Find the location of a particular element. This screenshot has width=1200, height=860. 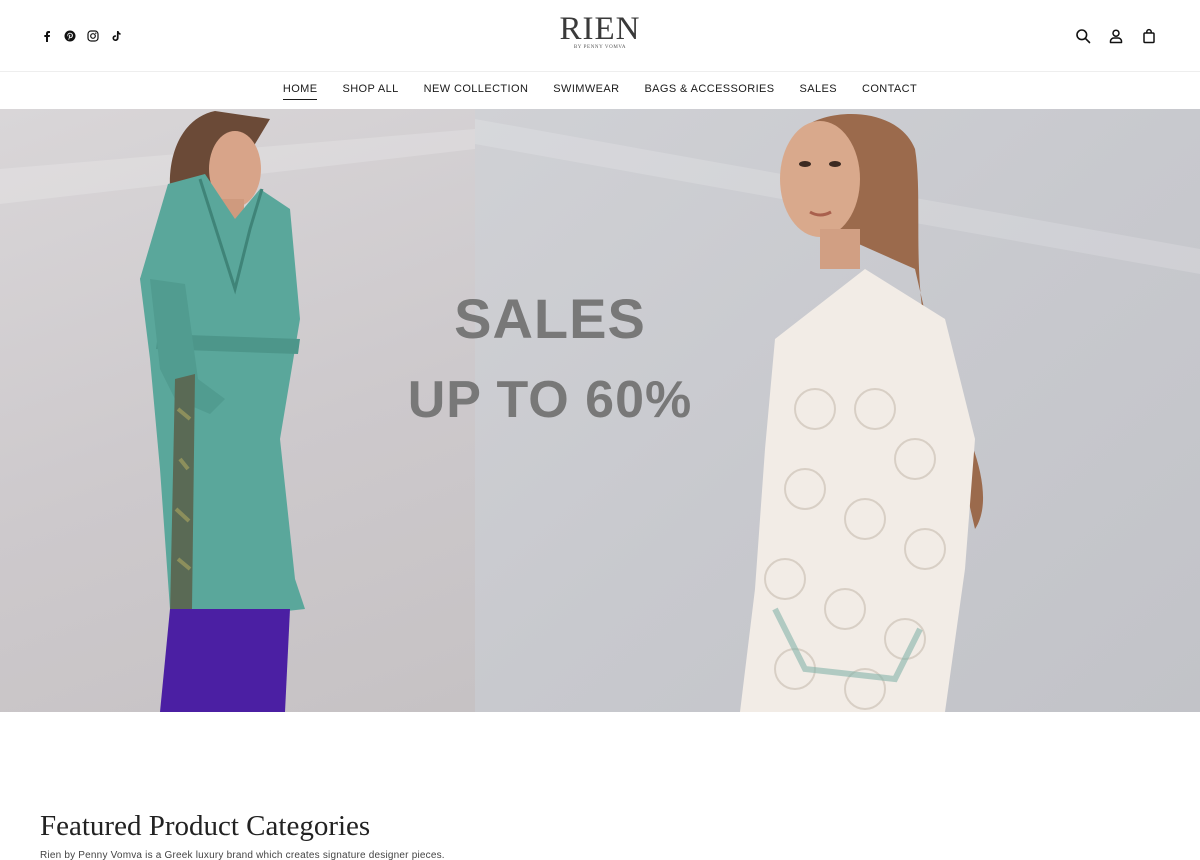

bag-icon is located at coordinates (1149, 36).